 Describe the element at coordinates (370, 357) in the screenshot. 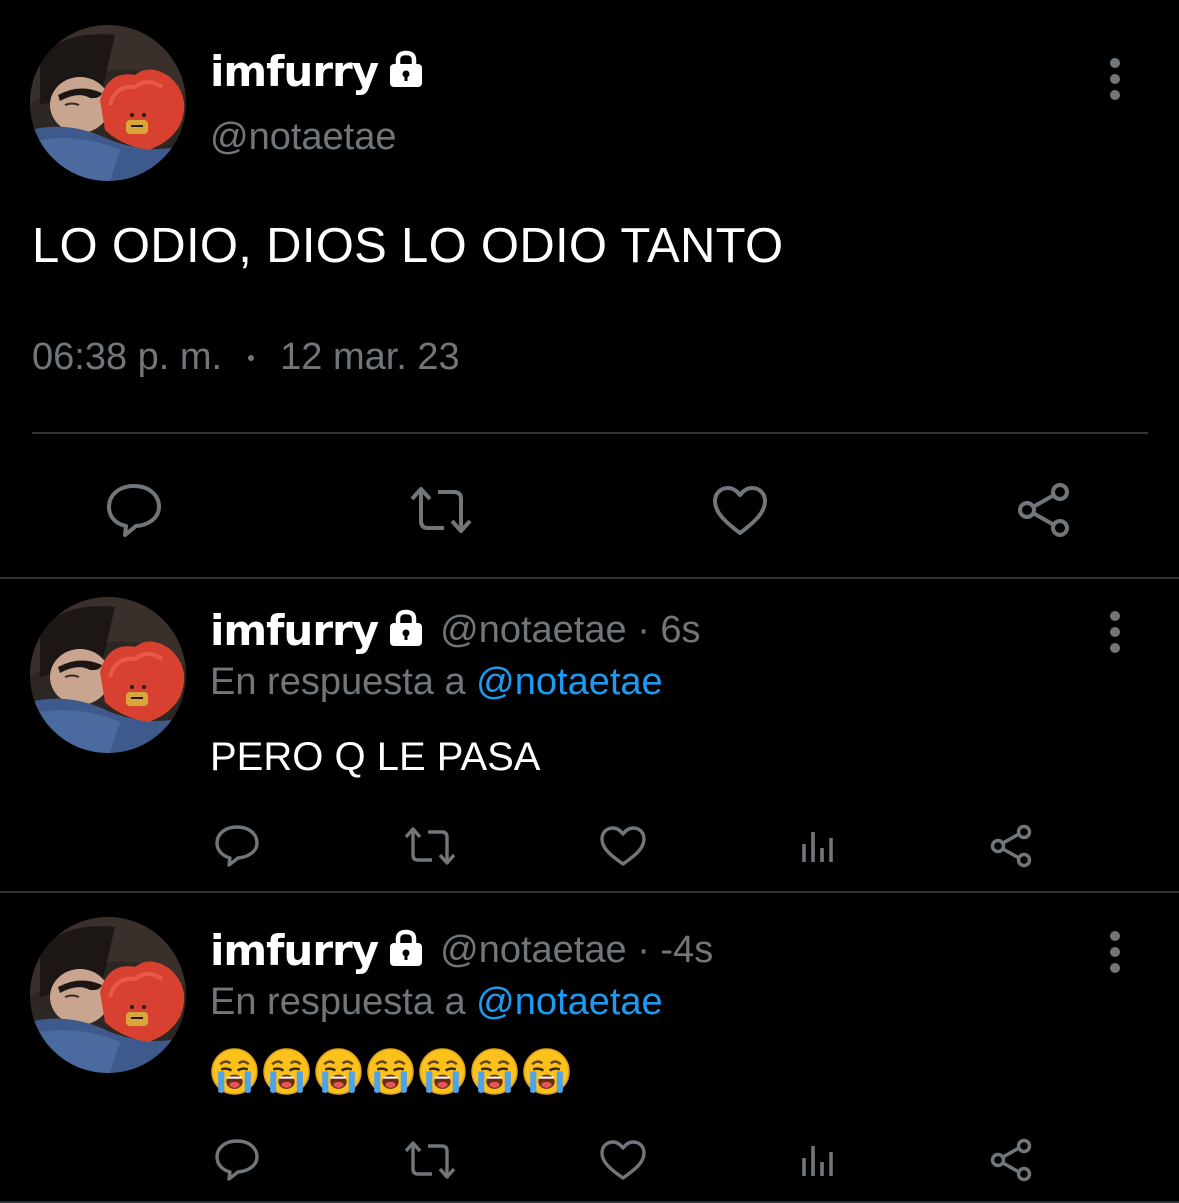

I see `tweet-date: 12 mar. 23` at that location.